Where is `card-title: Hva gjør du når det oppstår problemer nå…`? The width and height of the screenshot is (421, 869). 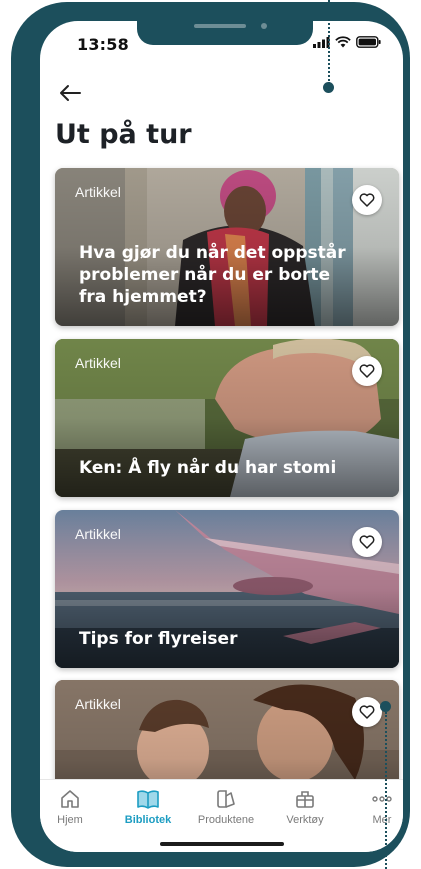 card-title: Hva gjør du når det oppstår problemer nå… is located at coordinates (212, 275).